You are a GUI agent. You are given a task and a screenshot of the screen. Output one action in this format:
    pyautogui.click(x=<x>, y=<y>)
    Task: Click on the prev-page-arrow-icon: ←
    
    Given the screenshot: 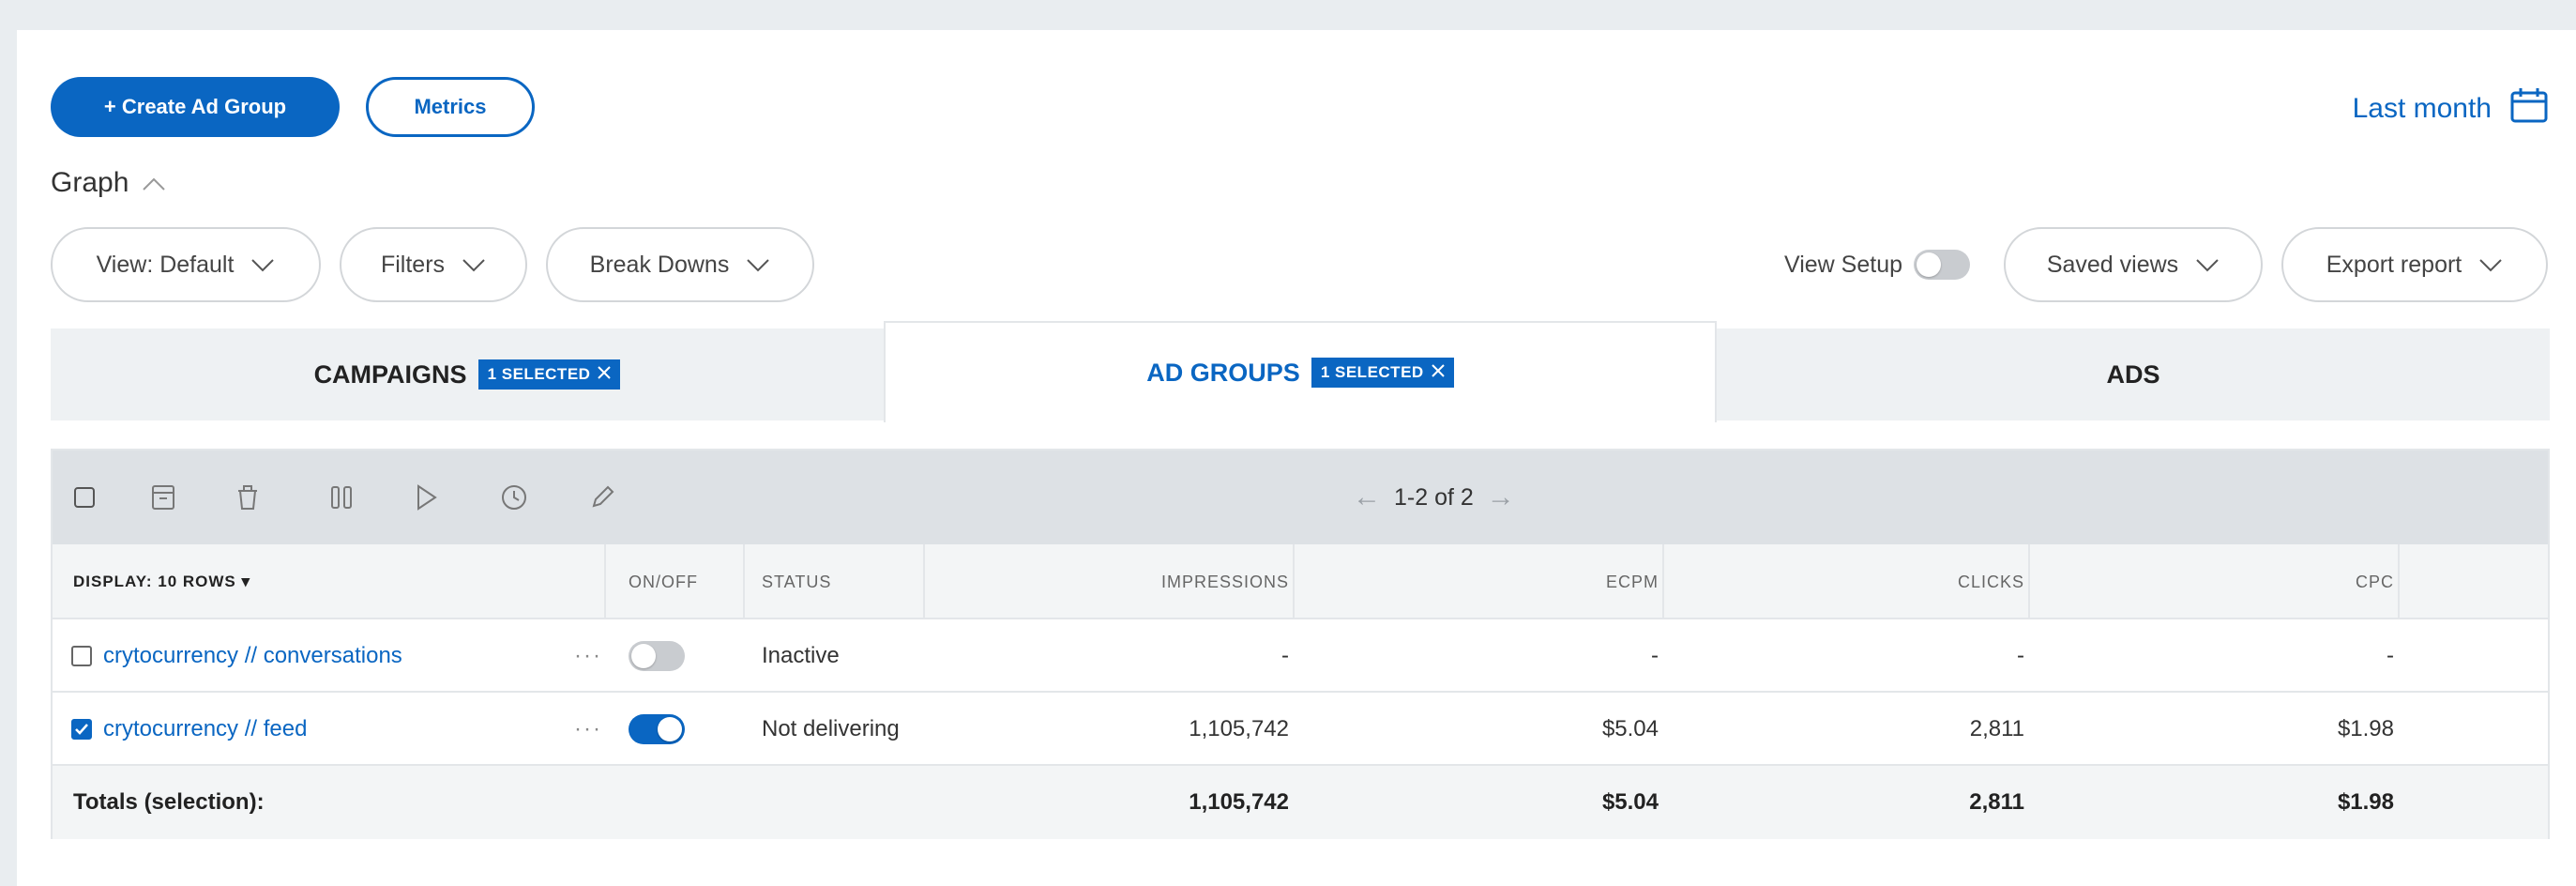 What is the action you would take?
    pyautogui.click(x=1367, y=497)
    